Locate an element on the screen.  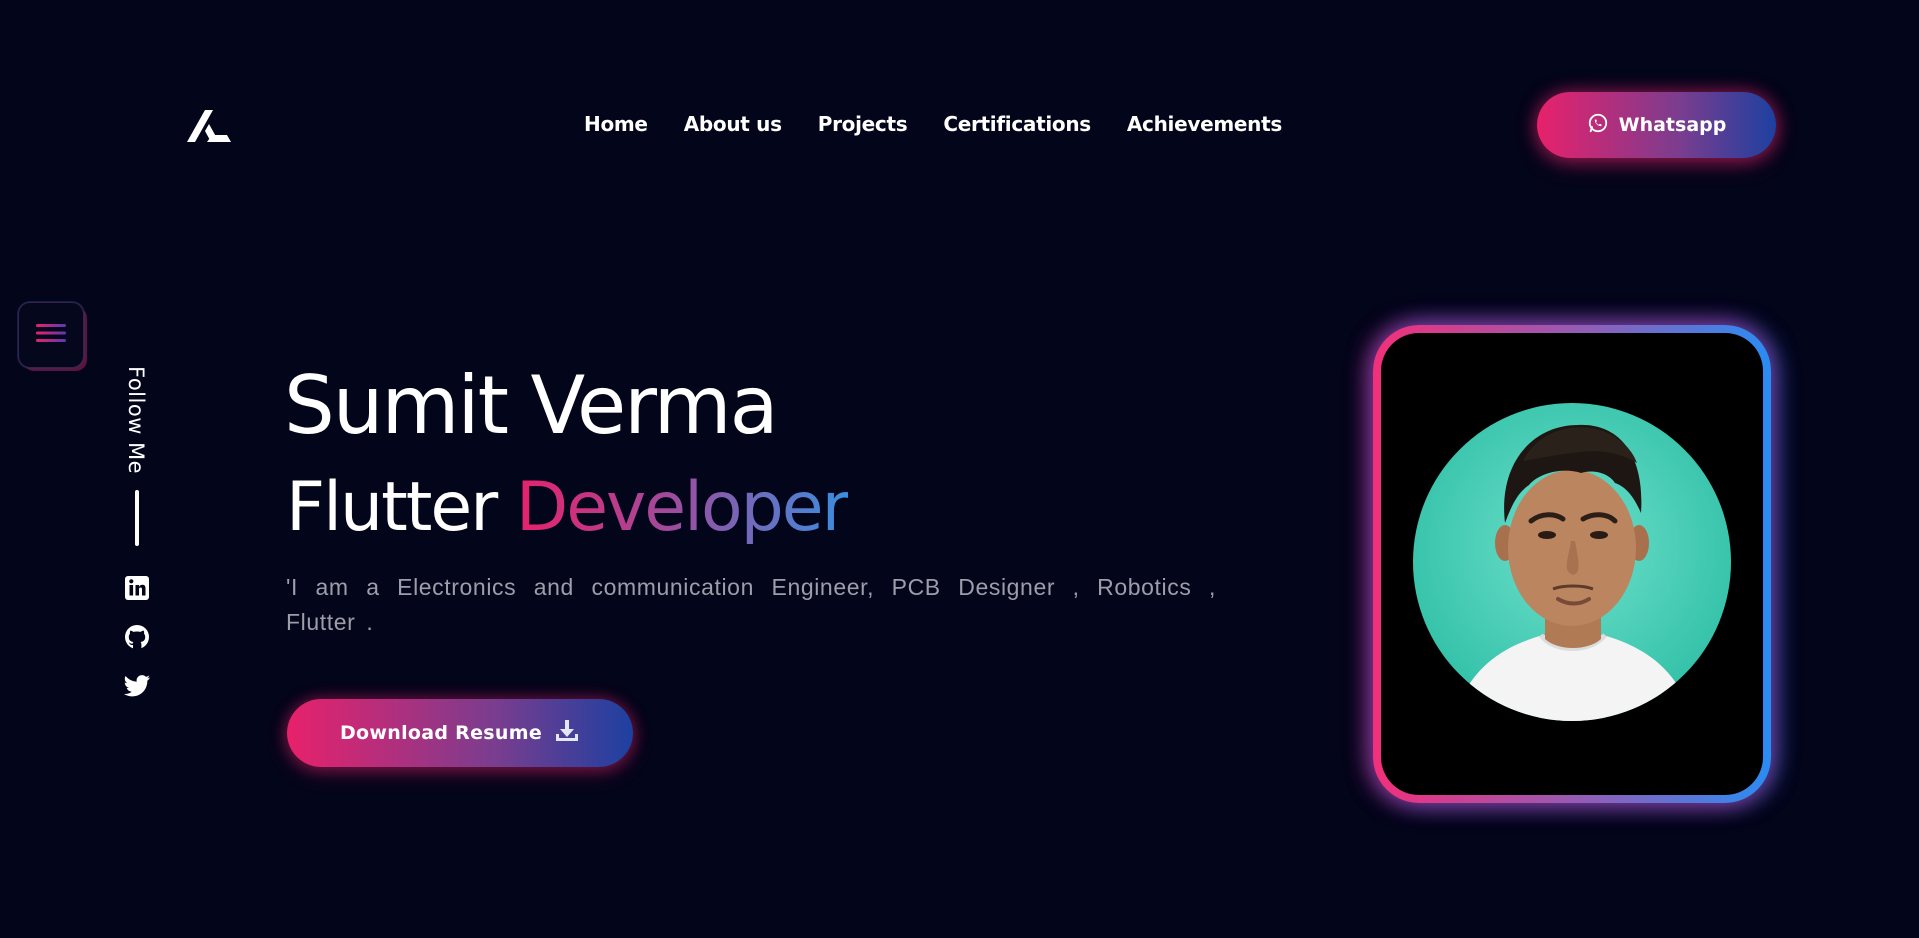
hero-role: Flutter Developer is located at coordinates (568, 508).